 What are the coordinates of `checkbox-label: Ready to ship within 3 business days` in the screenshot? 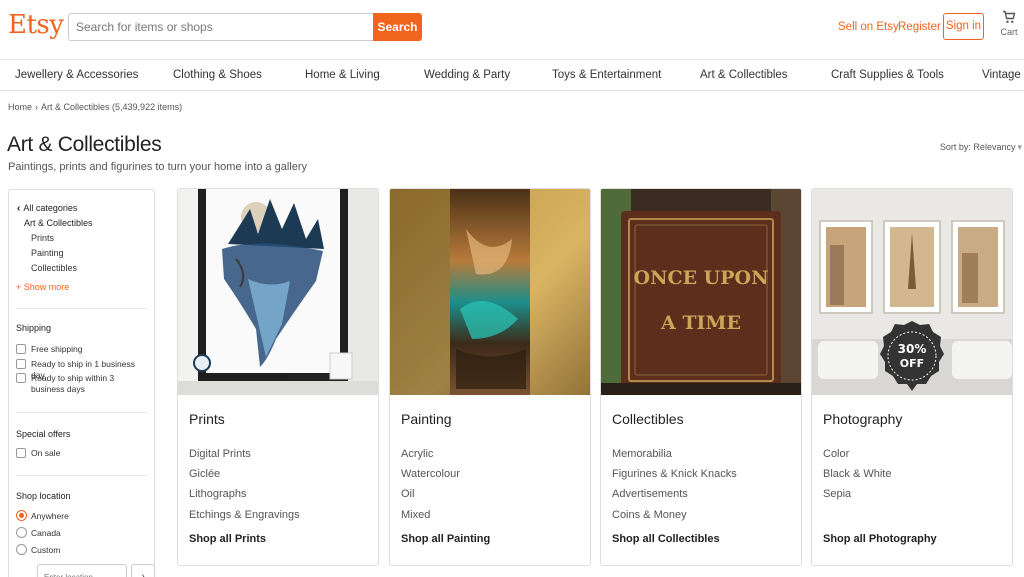 It's located at (73, 383).